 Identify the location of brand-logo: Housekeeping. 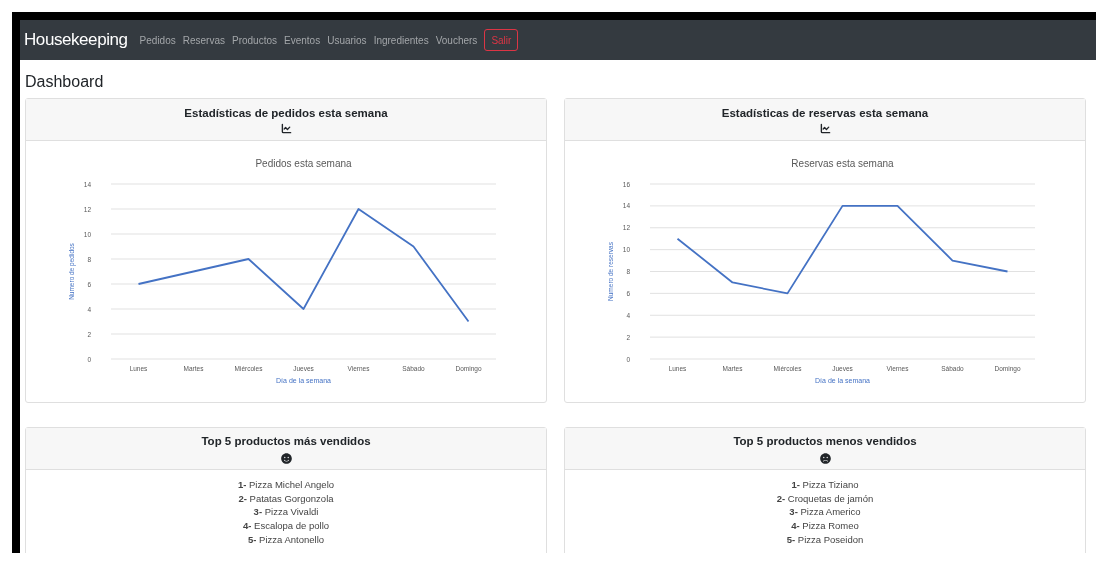
(76, 40).